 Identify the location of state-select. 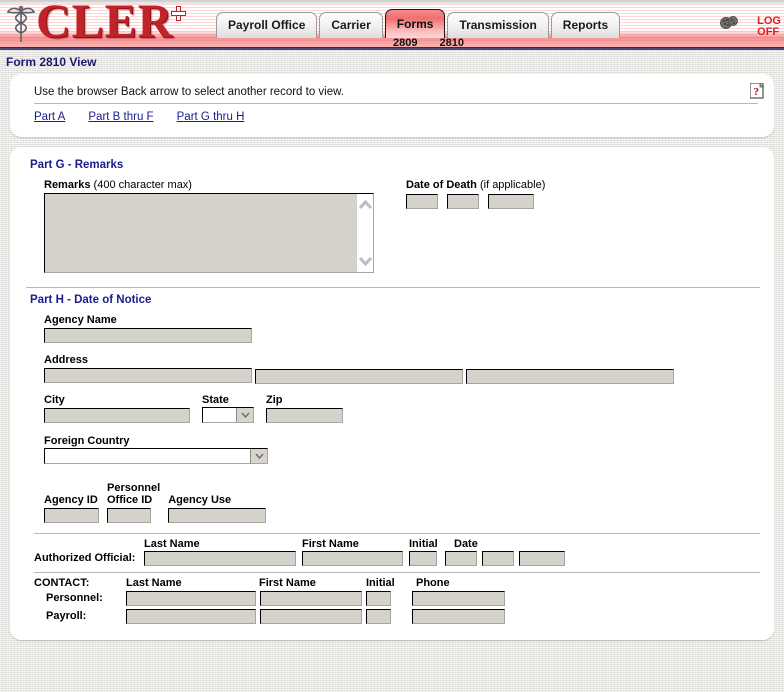
(228, 415).